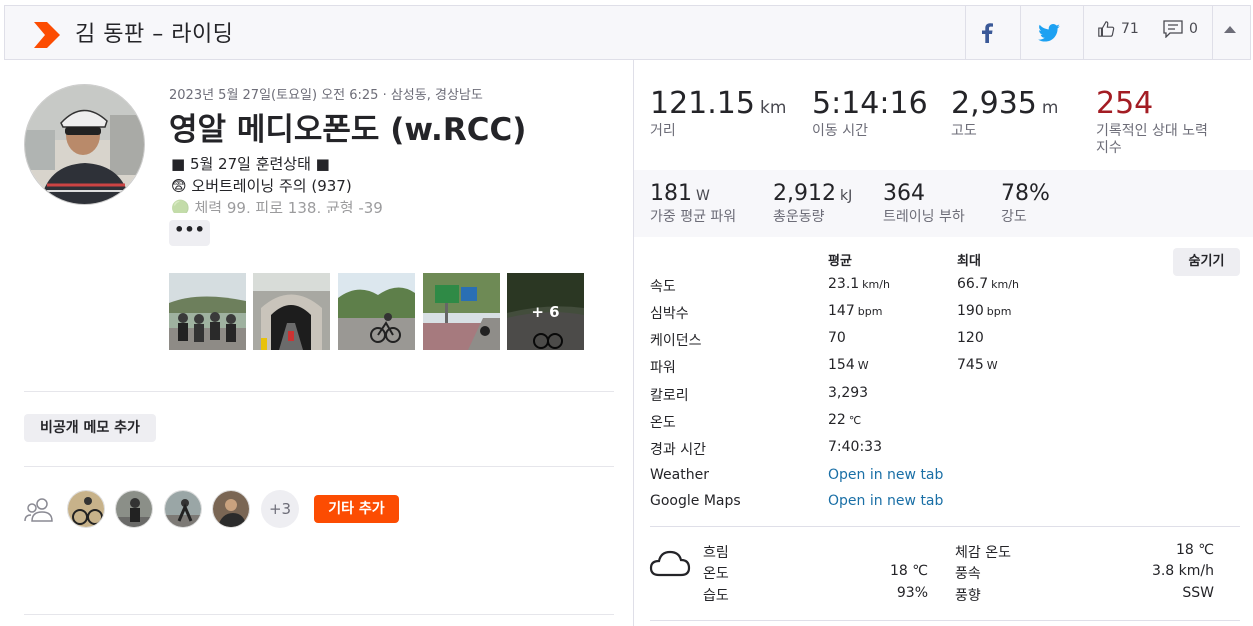  I want to click on stat-label: 고도, so click(964, 131).